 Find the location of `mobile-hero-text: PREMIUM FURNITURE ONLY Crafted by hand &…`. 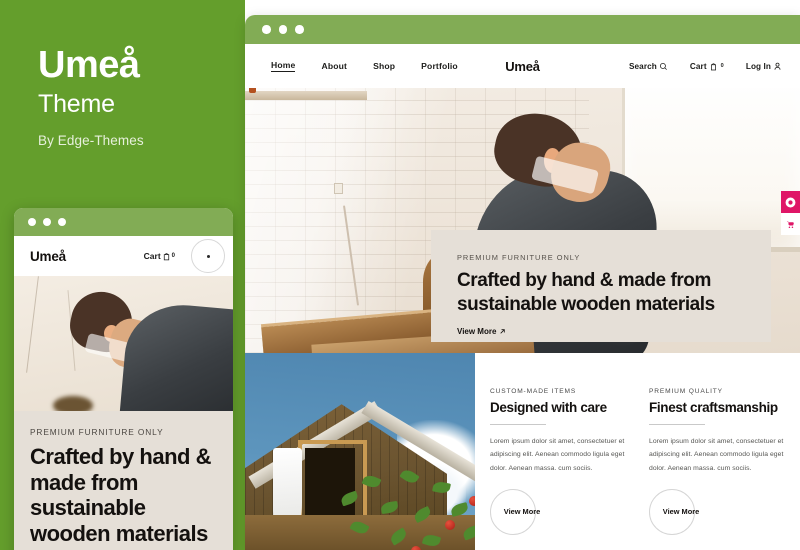

mobile-hero-text: PREMIUM FURNITURE ONLY Crafted by hand &… is located at coordinates (123, 480).